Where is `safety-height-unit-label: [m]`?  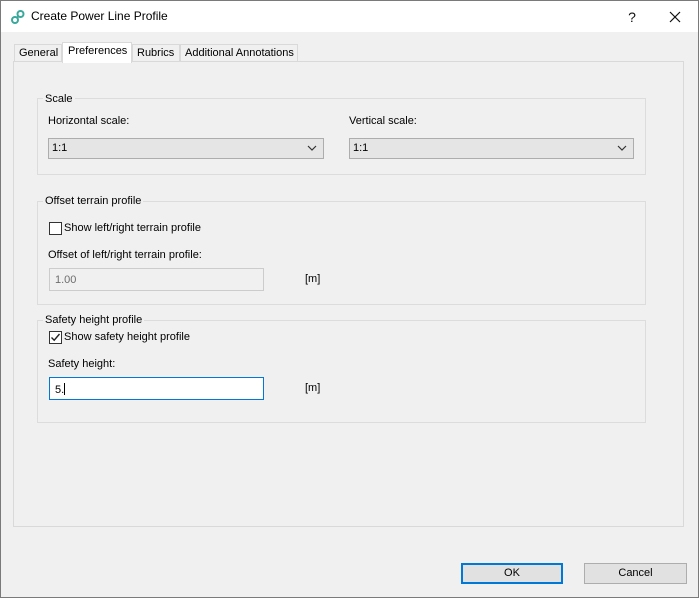 safety-height-unit-label: [m] is located at coordinates (313, 388).